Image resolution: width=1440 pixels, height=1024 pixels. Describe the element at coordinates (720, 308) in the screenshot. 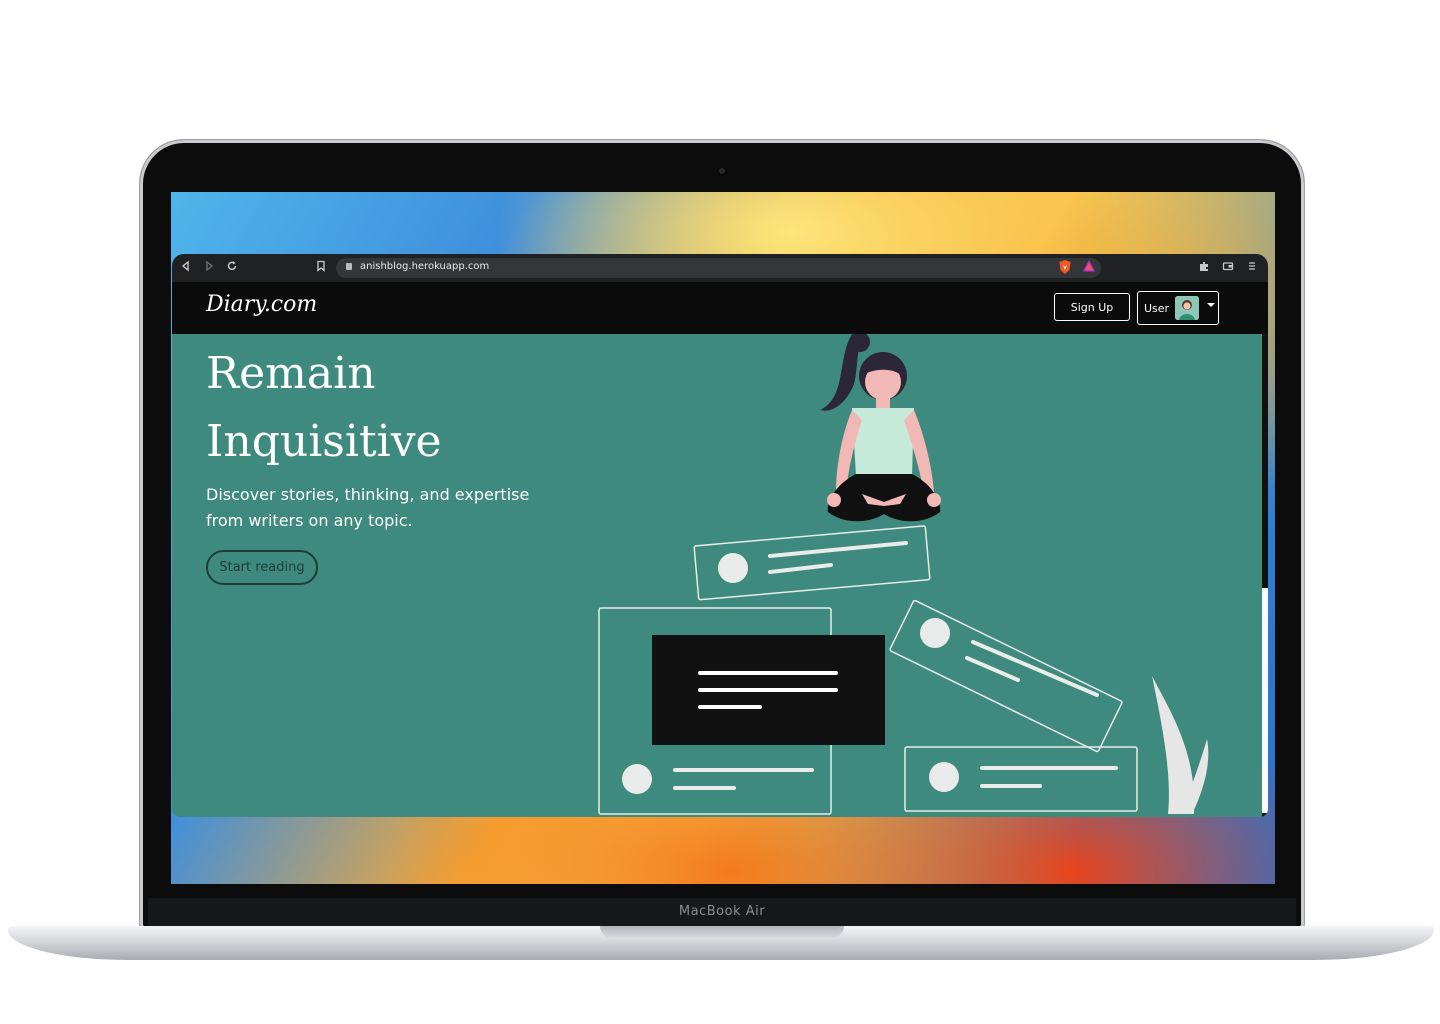

I see `site-navbar: Diary.com Sign Up User` at that location.